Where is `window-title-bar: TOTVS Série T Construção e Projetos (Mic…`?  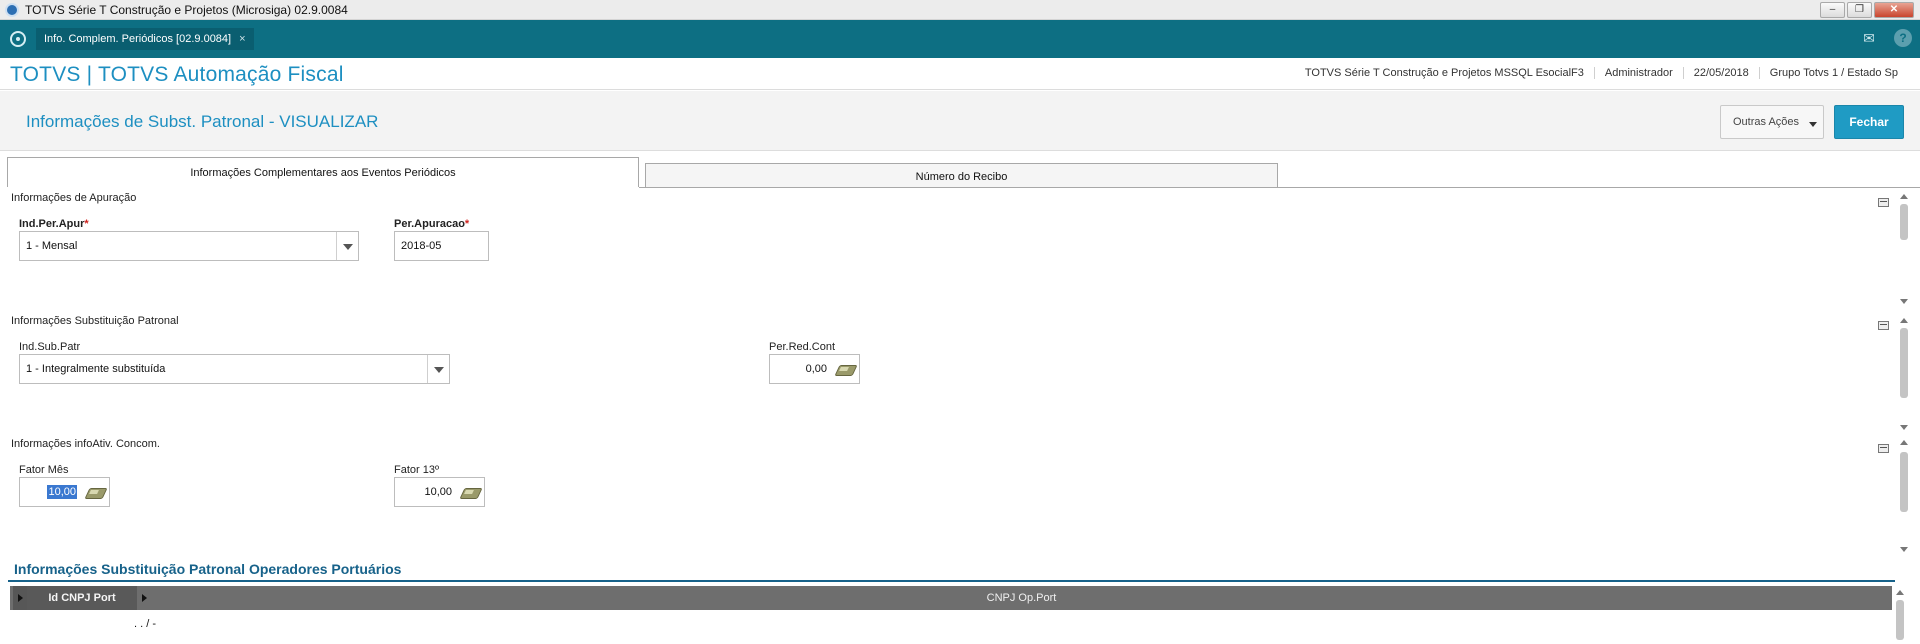
window-title-bar: TOTVS Série T Construção e Projetos (Mic… is located at coordinates (960, 10).